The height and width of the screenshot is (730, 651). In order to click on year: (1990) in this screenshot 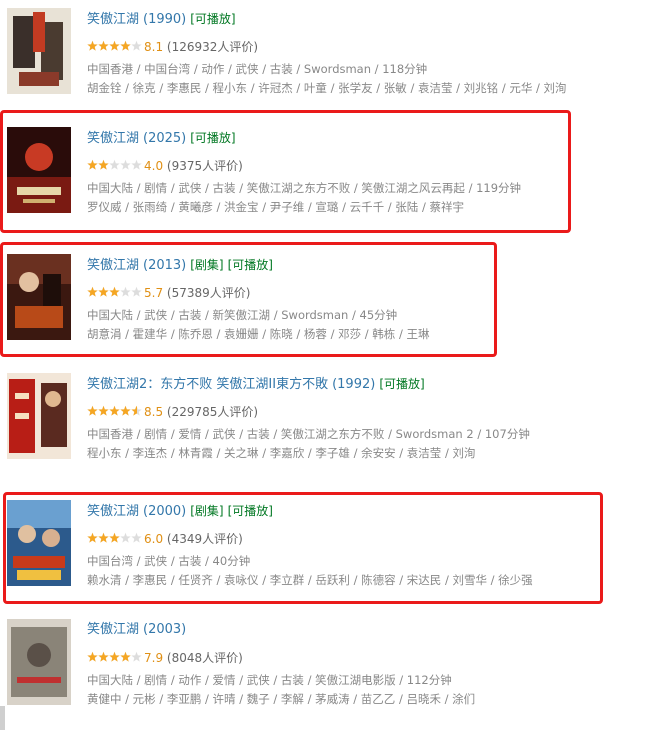, I will do `click(165, 19)`.